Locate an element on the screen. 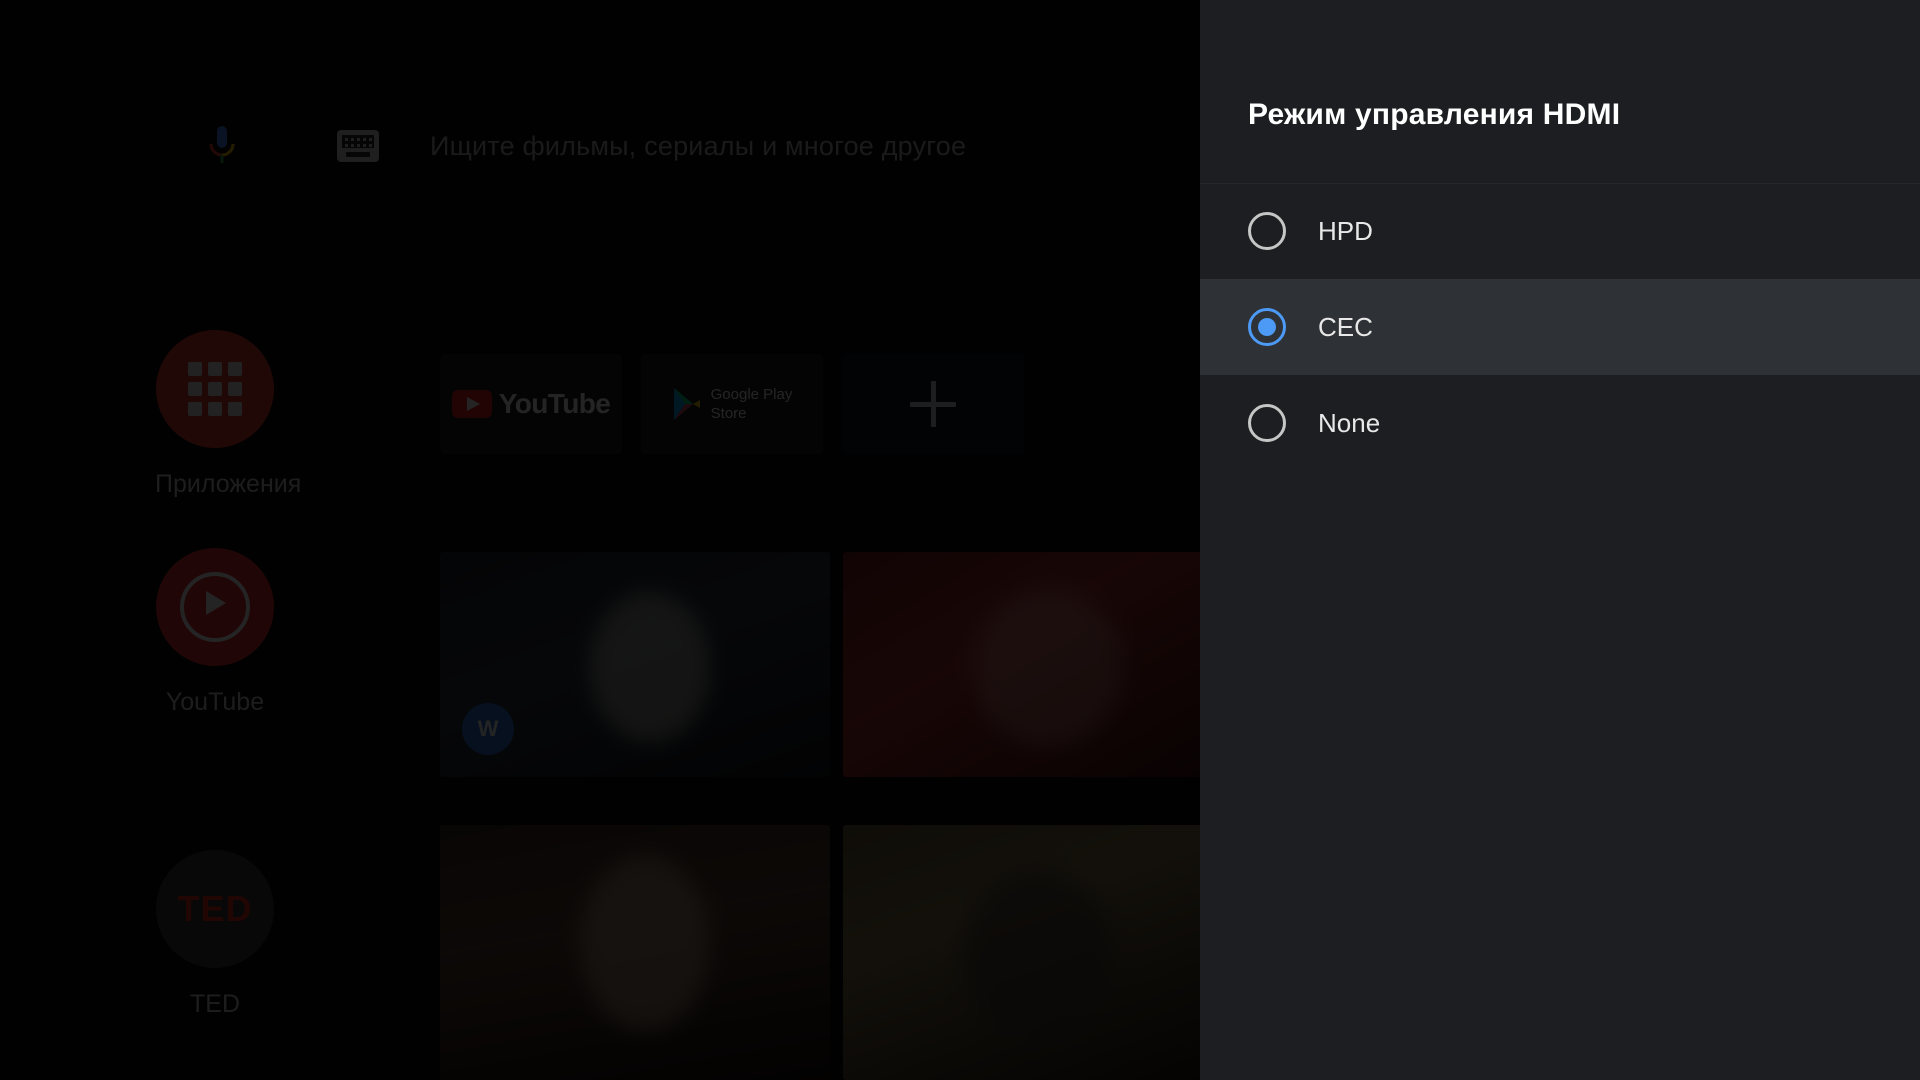  app-card-youtube: YouTube is located at coordinates (531, 404).